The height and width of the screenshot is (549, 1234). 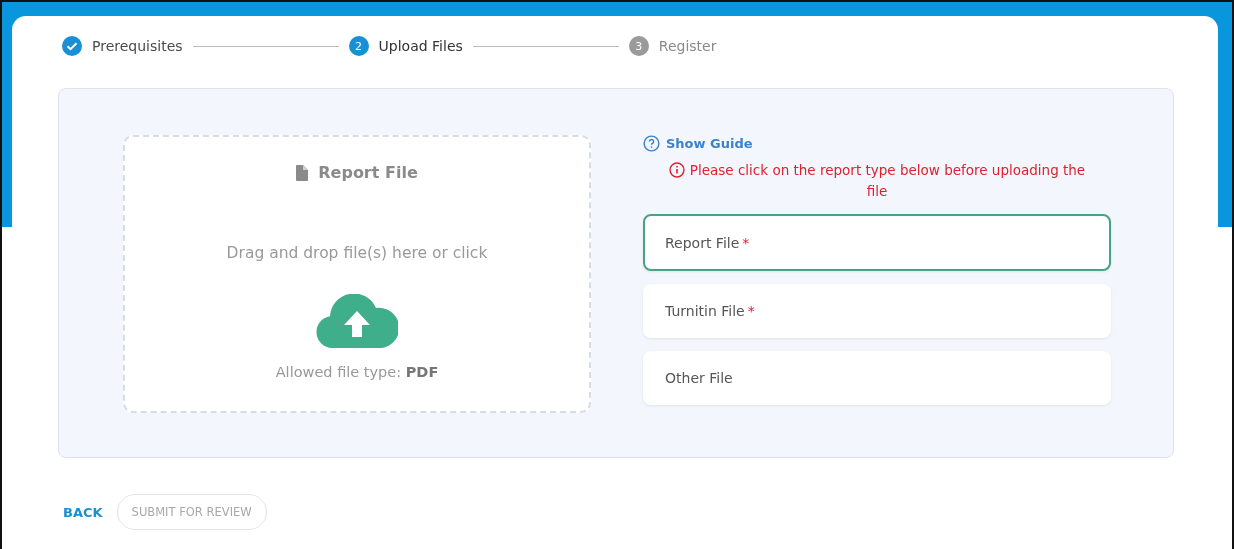 What do you see at coordinates (357, 253) in the screenshot?
I see `dropzone-instruction: Drag and drop file(s) here or click` at bounding box center [357, 253].